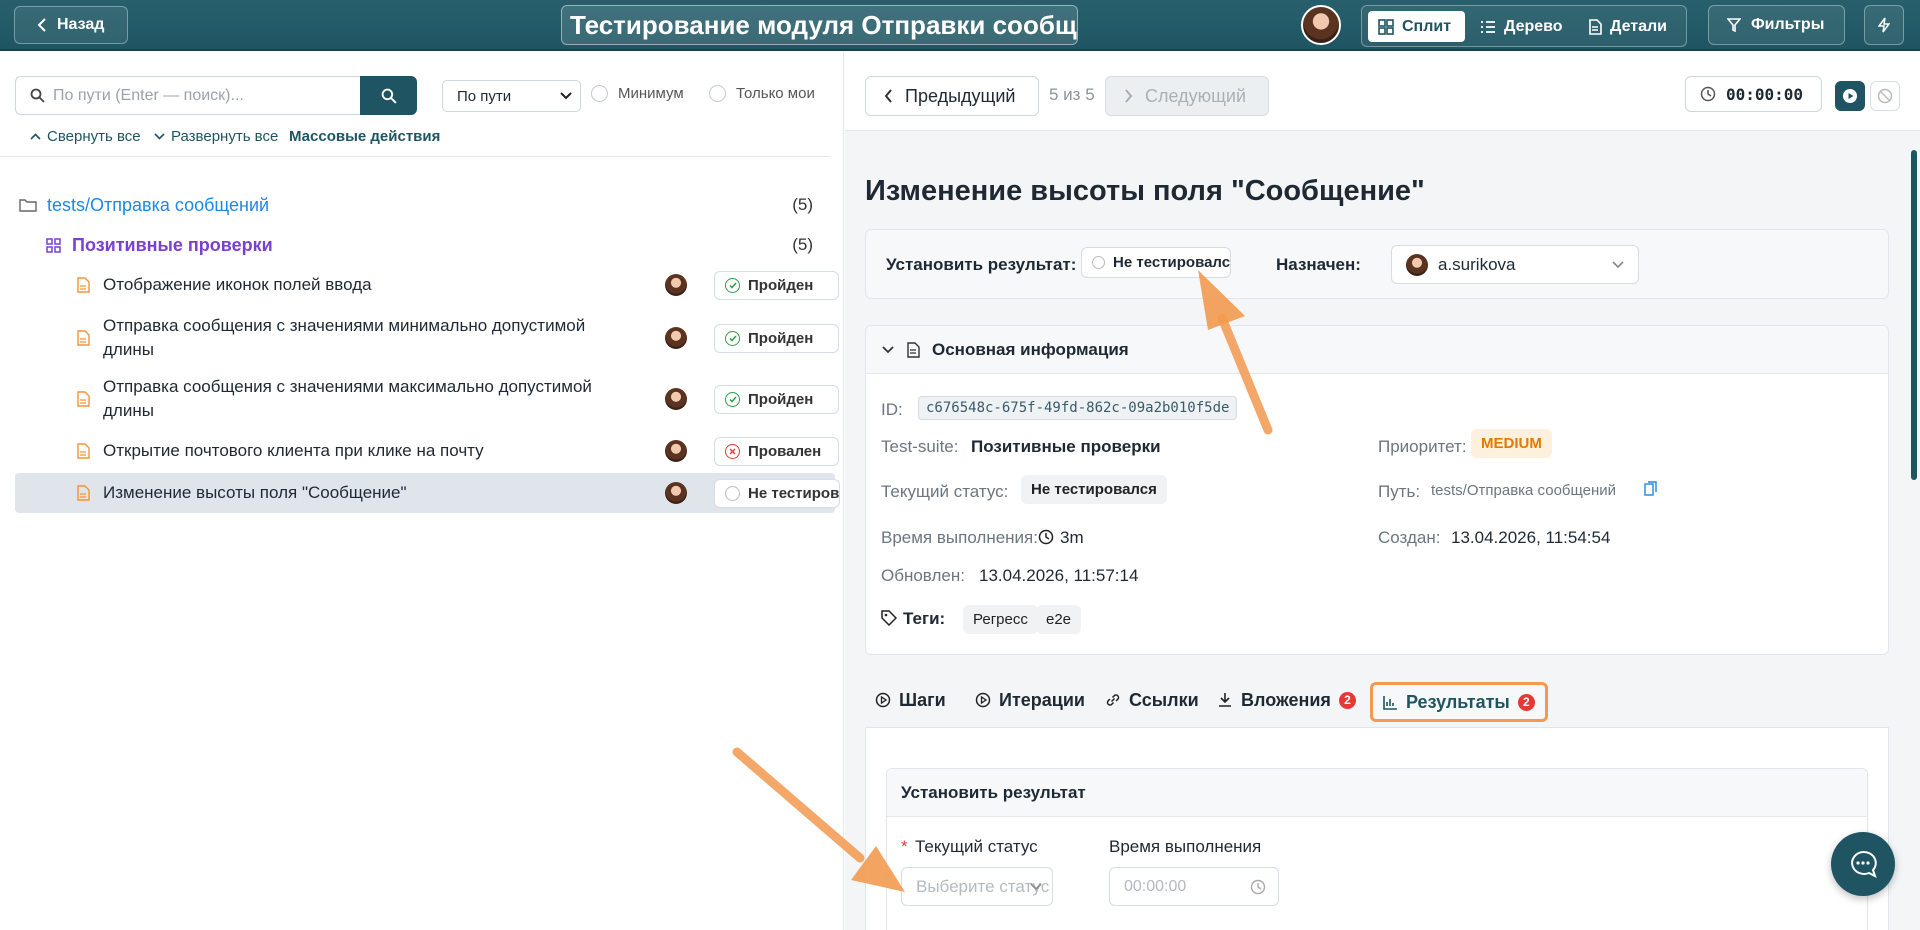  Describe the element at coordinates (785, 451) in the screenshot. I see `status-label: Провален` at that location.